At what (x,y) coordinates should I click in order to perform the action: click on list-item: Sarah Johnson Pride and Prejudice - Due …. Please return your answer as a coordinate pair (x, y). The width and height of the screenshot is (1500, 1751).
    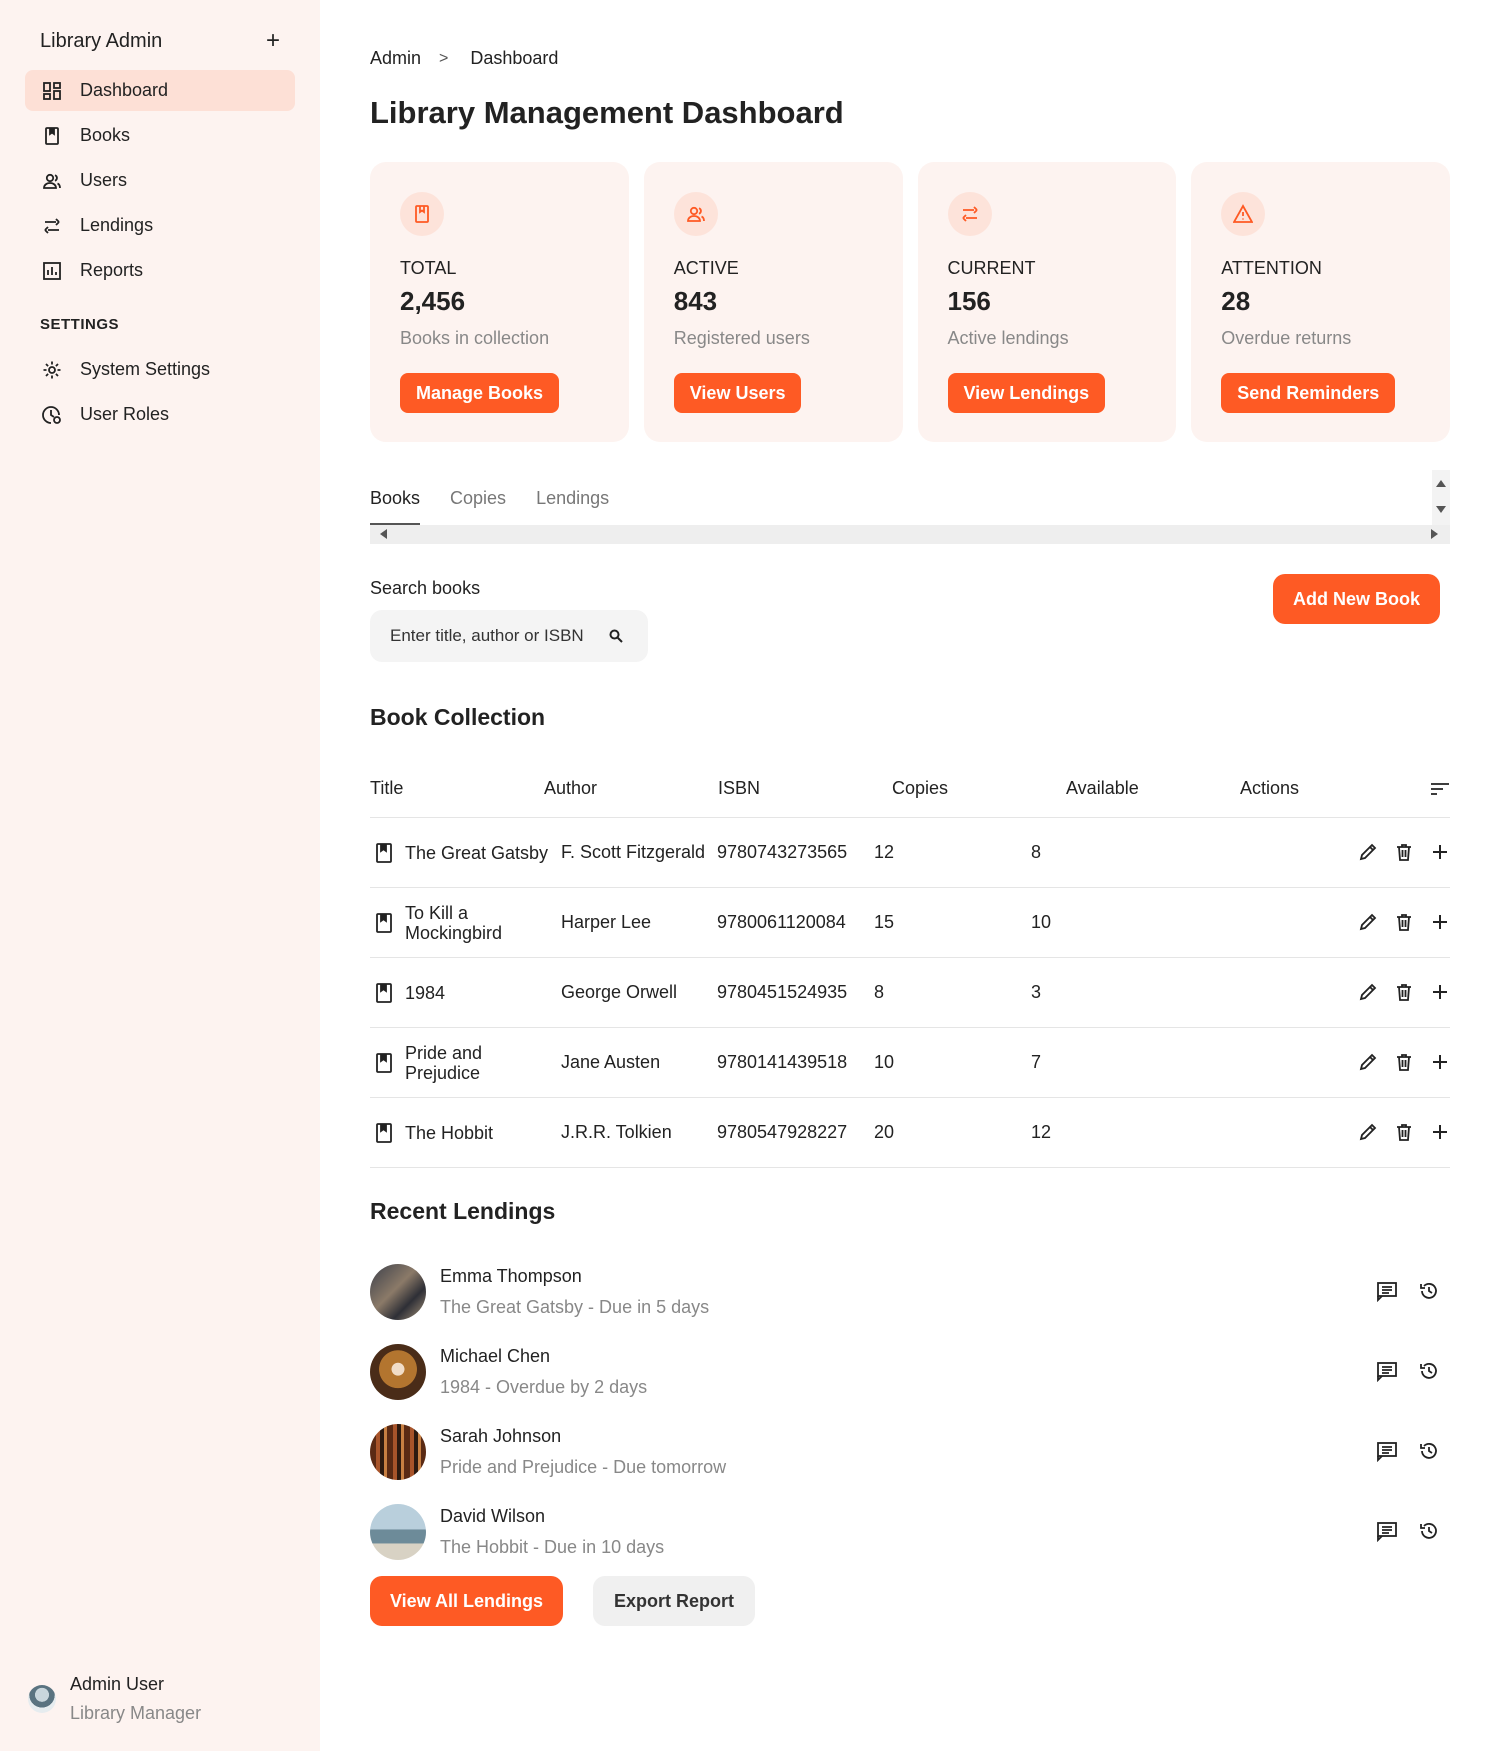
    Looking at the image, I should click on (910, 1452).